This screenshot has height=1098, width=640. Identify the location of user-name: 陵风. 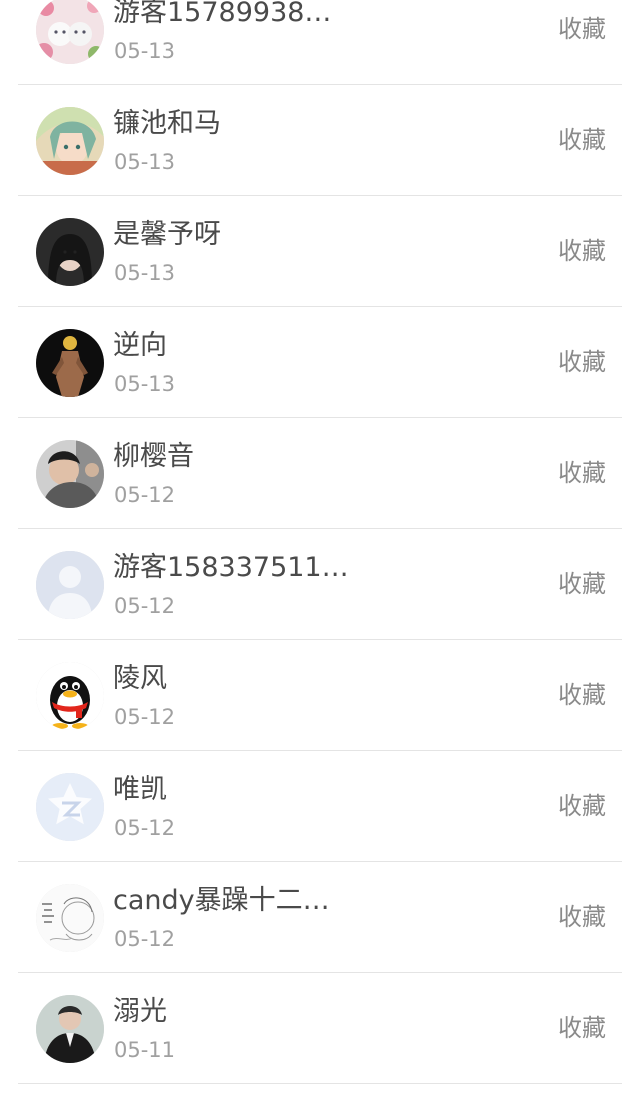
(140, 678).